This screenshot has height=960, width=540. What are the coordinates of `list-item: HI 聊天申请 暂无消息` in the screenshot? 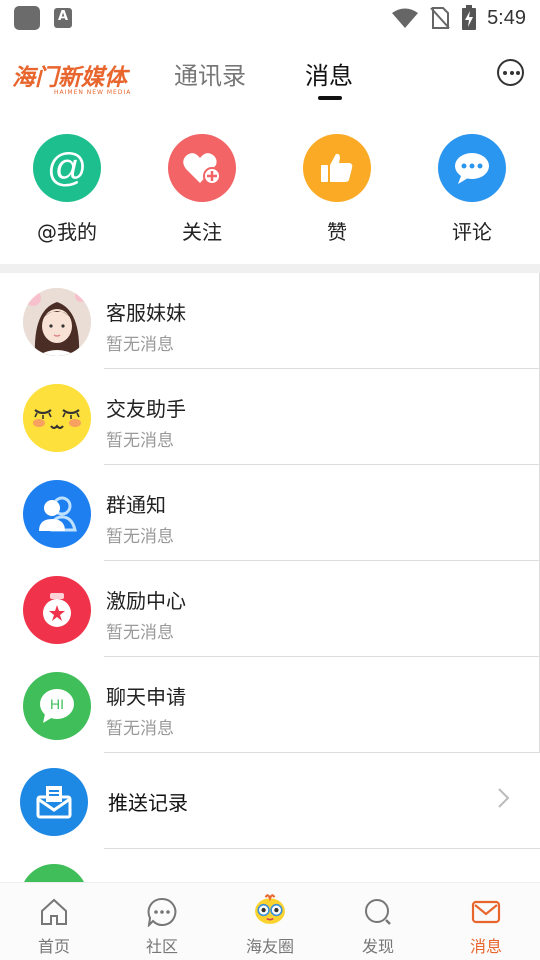 It's located at (270, 705).